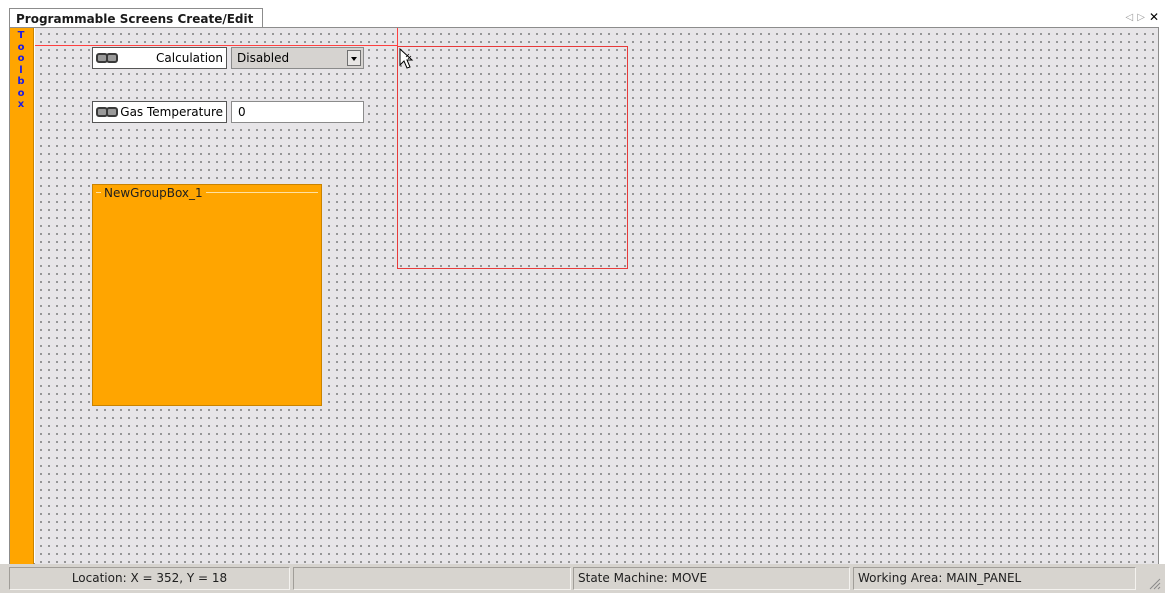 The height and width of the screenshot is (593, 1165). What do you see at coordinates (711, 578) in the screenshot?
I see `status-state-machine: State Machine: MOVE` at bounding box center [711, 578].